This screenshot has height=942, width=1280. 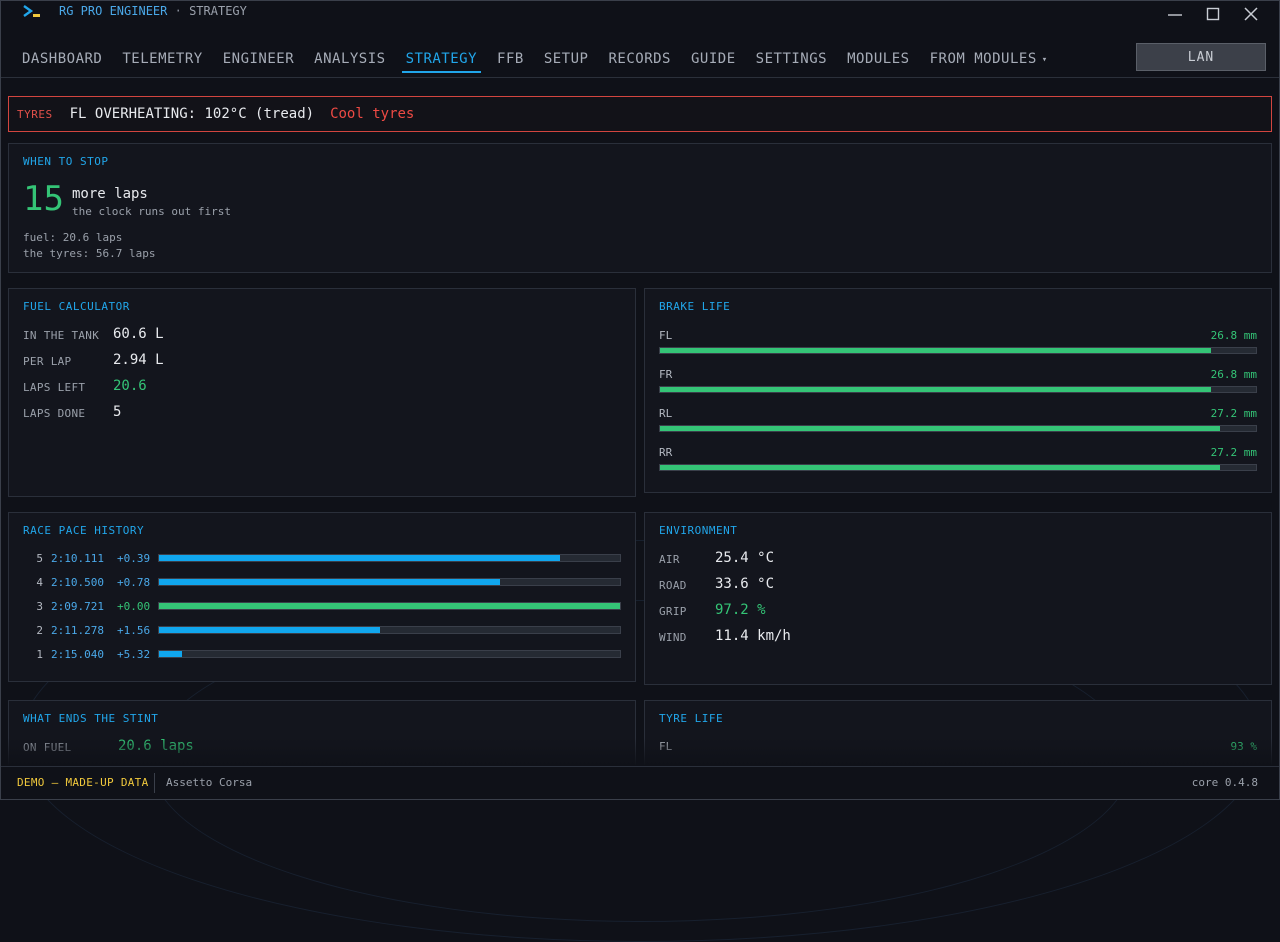 I want to click on tab-setup: SETUP, so click(x=566, y=60).